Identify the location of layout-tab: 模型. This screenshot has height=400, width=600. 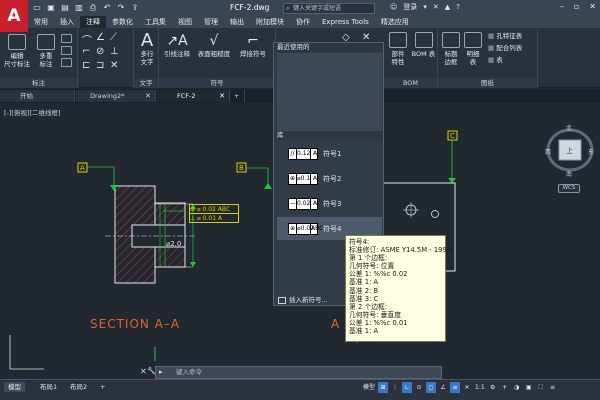
(14, 387).